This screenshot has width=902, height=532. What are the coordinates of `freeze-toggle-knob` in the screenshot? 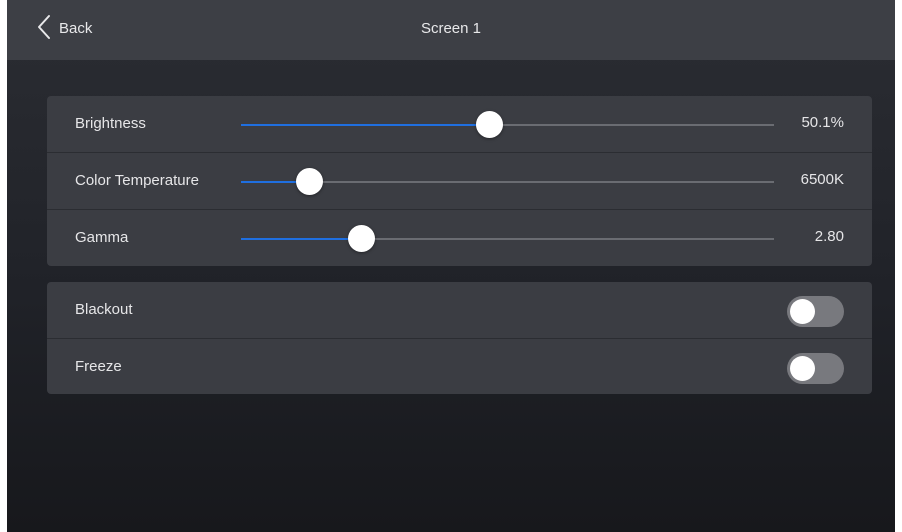 It's located at (802, 368).